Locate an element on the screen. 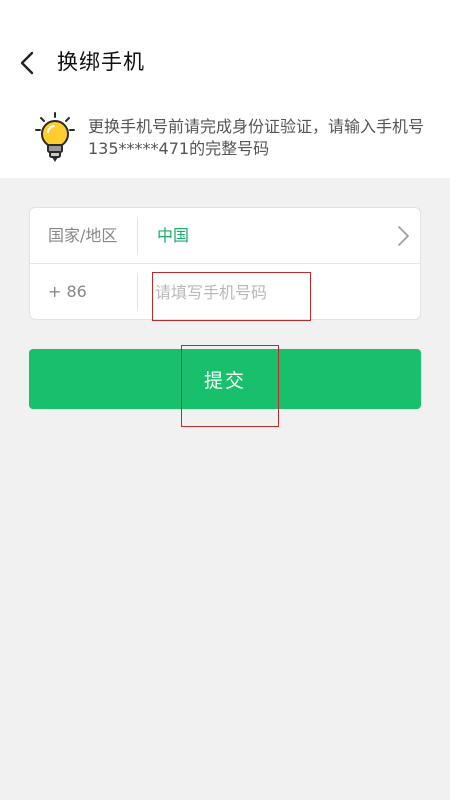  country-code-label: + 86 is located at coordinates (67, 291).